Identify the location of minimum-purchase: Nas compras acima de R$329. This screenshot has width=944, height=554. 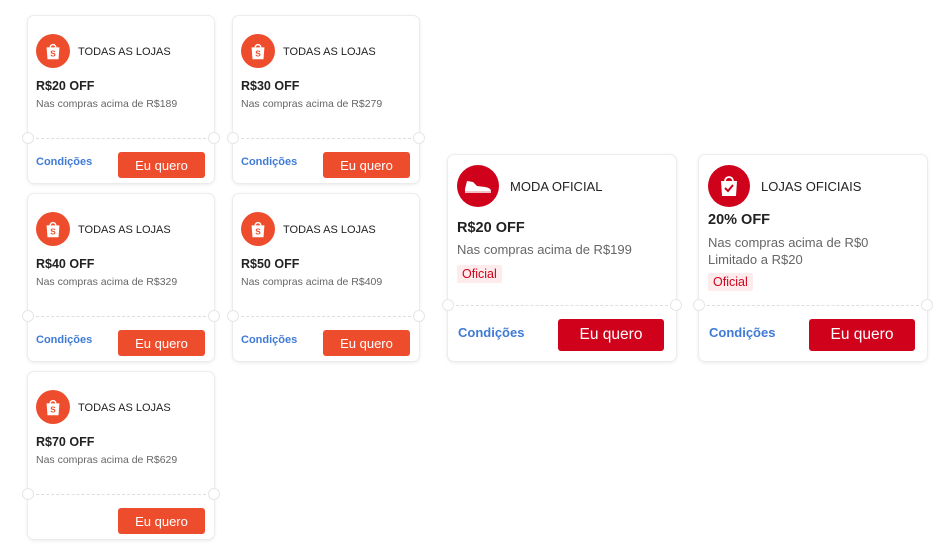
(107, 282).